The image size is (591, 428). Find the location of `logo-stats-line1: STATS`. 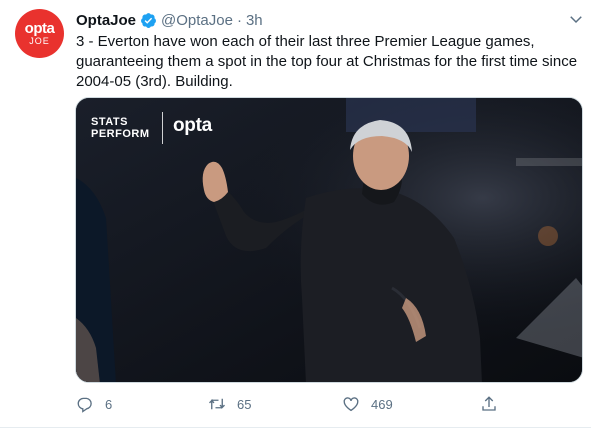

logo-stats-line1: STATS is located at coordinates (109, 122).